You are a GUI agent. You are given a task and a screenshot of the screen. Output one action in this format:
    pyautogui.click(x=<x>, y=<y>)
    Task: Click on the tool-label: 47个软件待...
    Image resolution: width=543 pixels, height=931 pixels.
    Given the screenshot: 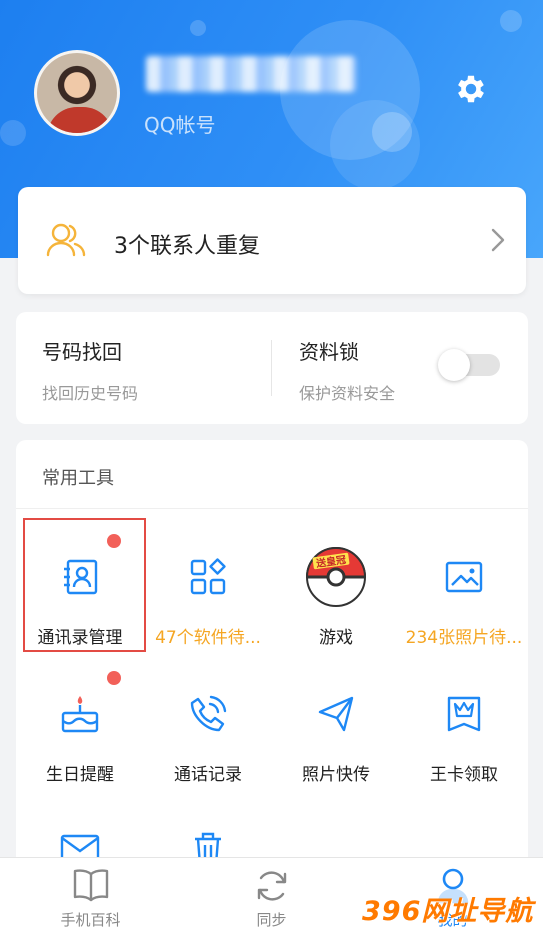 What is the action you would take?
    pyautogui.click(x=208, y=638)
    